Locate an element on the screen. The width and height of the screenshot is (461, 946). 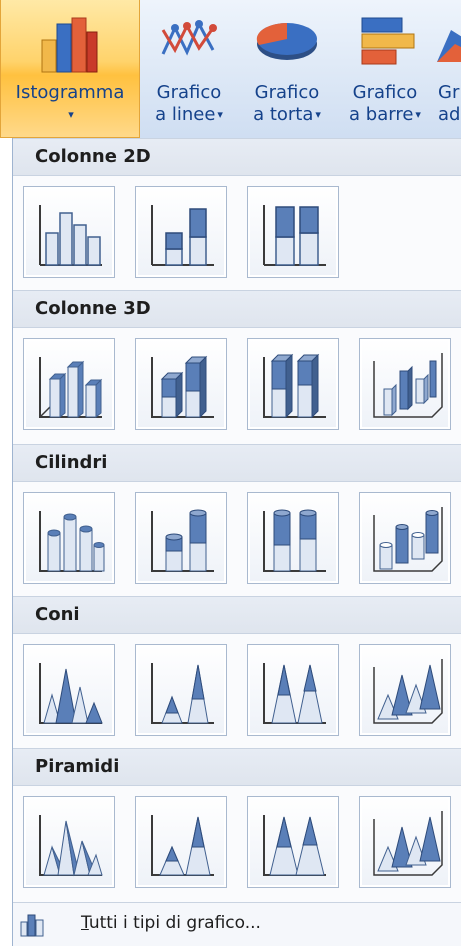
line-chart-button: Grafico a linee ▾ is located at coordinates (189, 69).